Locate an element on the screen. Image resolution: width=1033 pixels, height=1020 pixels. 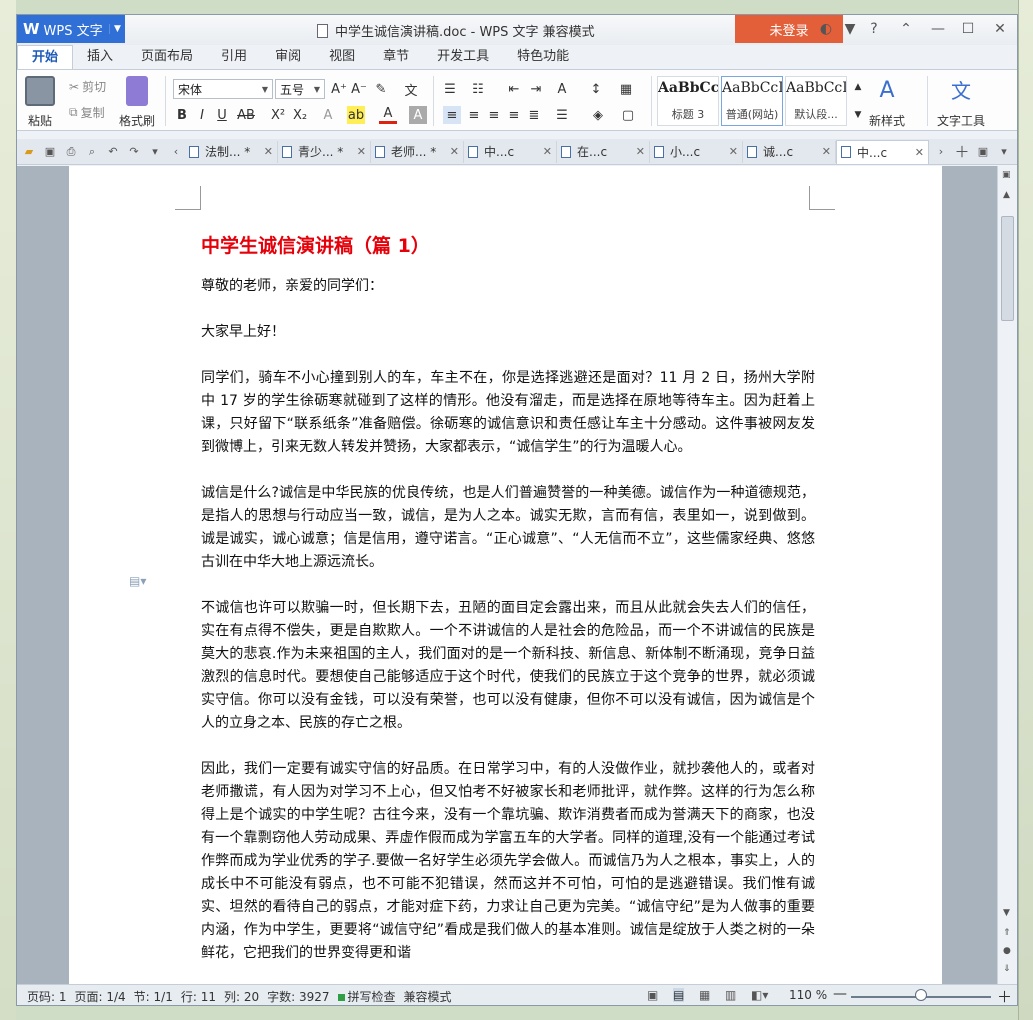
print-preview-icon: ⌕ is located at coordinates (92, 152).